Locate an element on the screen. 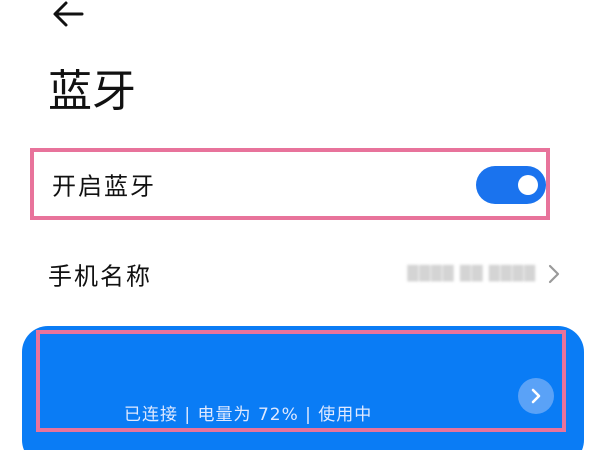  device-status-text: 已连接 | 电量为 72% | 使用中 is located at coordinates (248, 415).